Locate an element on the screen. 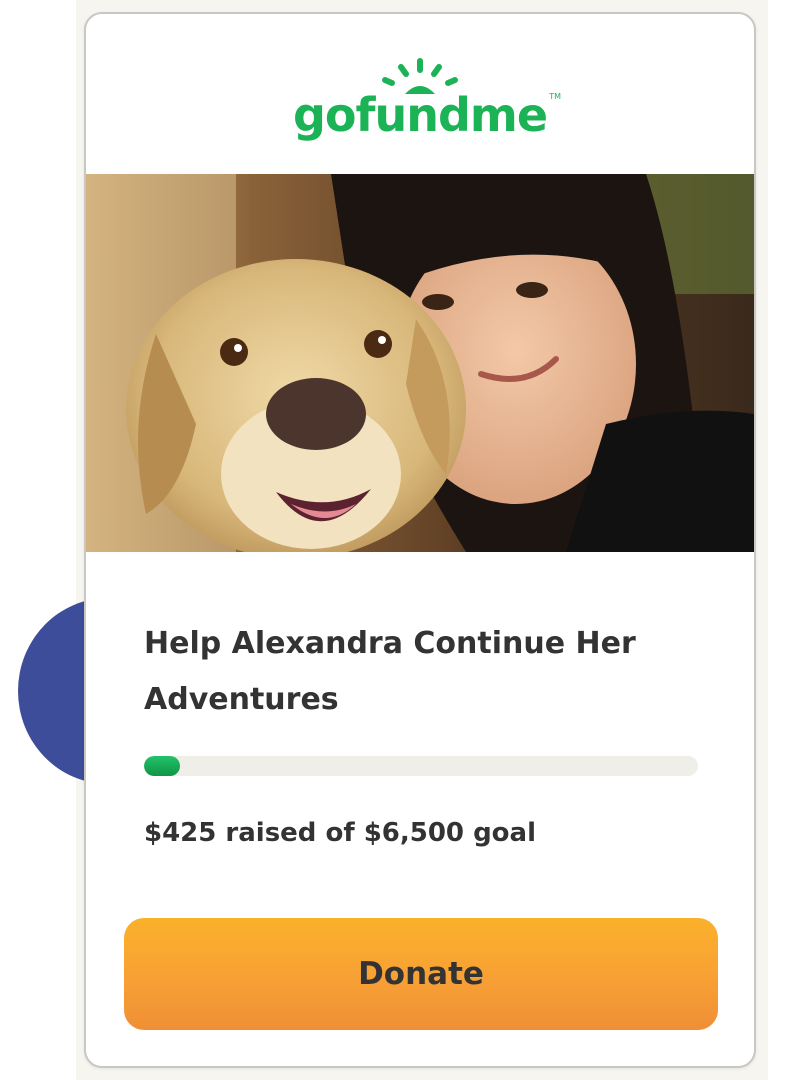 The image size is (800, 1080). progress-bar-fill is located at coordinates (162, 766).